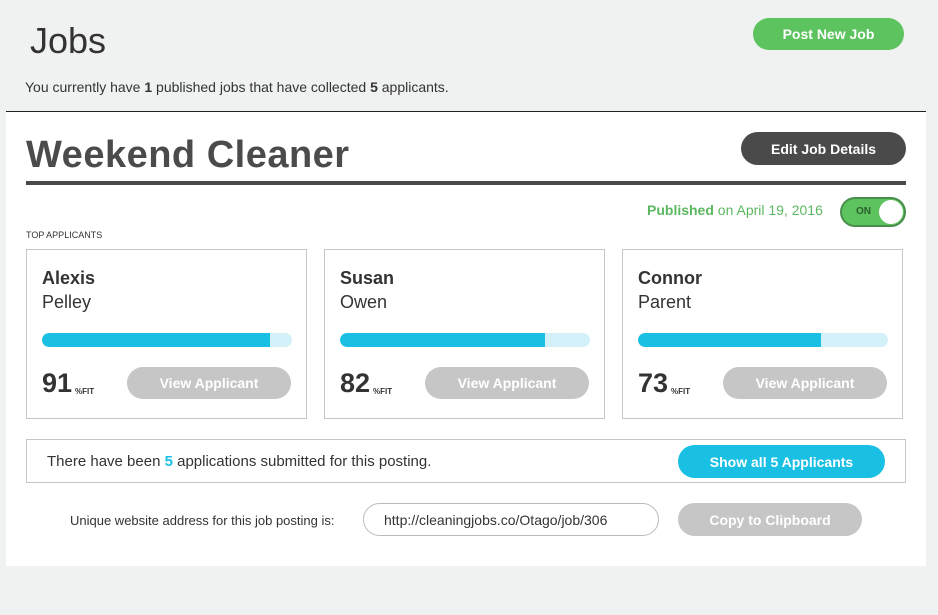  Describe the element at coordinates (355, 383) in the screenshot. I see `fit-score: 82` at that location.